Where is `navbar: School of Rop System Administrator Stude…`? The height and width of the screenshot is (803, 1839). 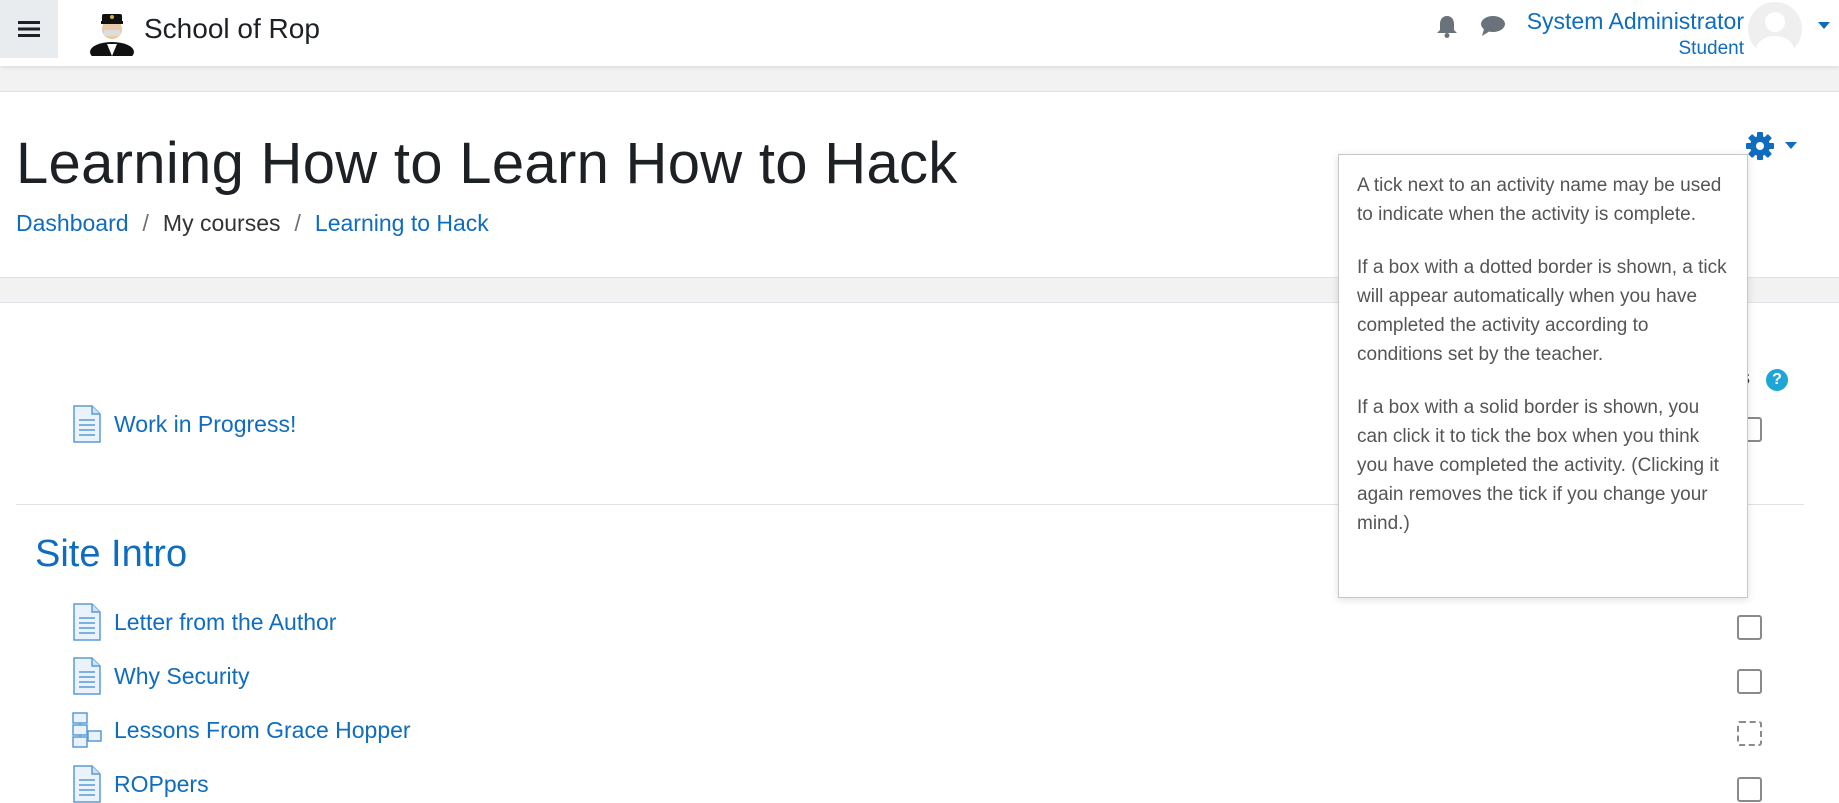
navbar: School of Rop System Administrator Stude… is located at coordinates (919, 33).